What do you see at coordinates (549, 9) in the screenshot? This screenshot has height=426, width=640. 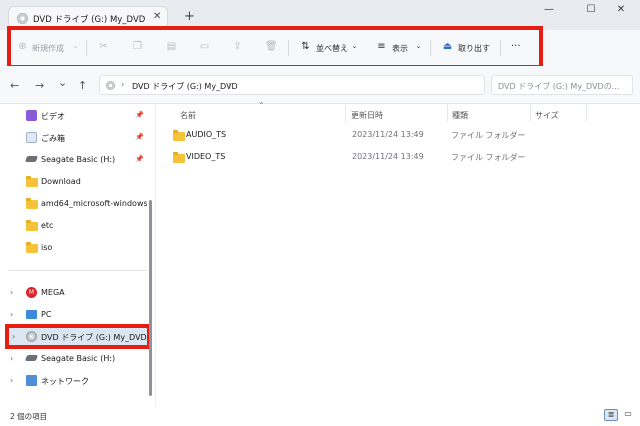 I see `minimize-button: —` at bounding box center [549, 9].